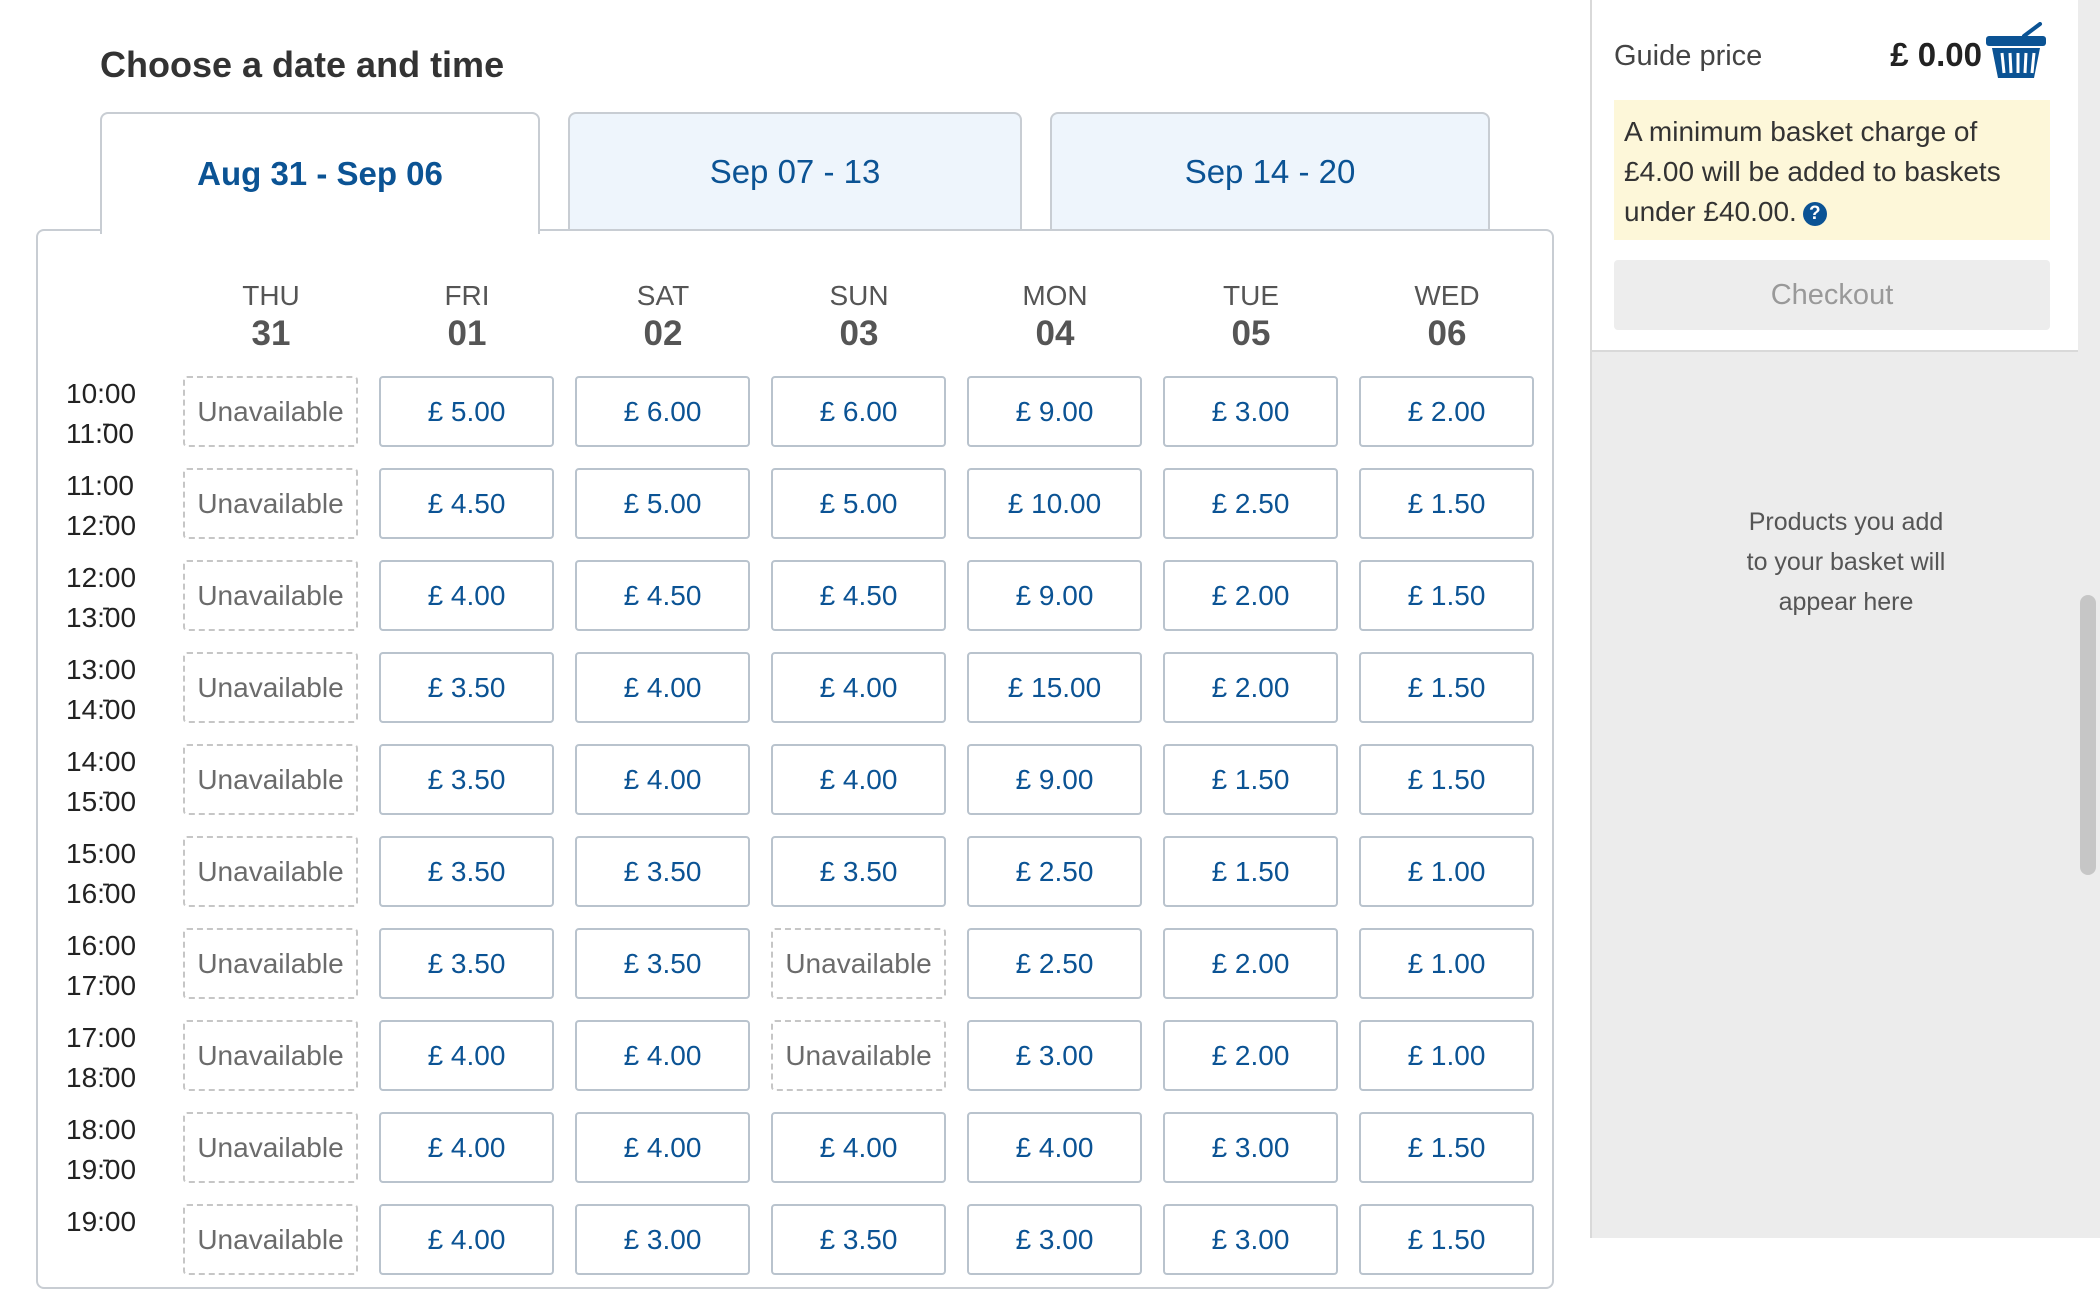  Describe the element at coordinates (1447, 333) in the screenshot. I see `day-number: 06` at that location.